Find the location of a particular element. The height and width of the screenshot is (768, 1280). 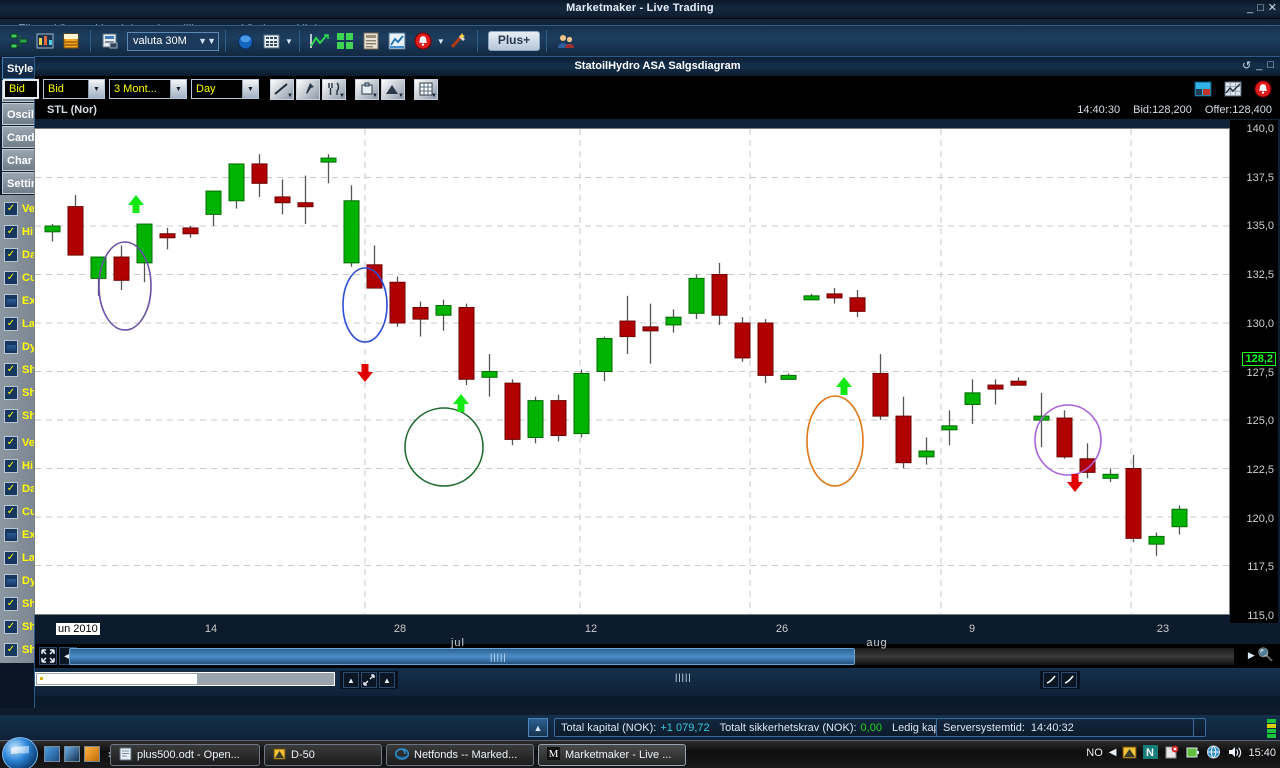

watchlist-icon is located at coordinates (110, 41).